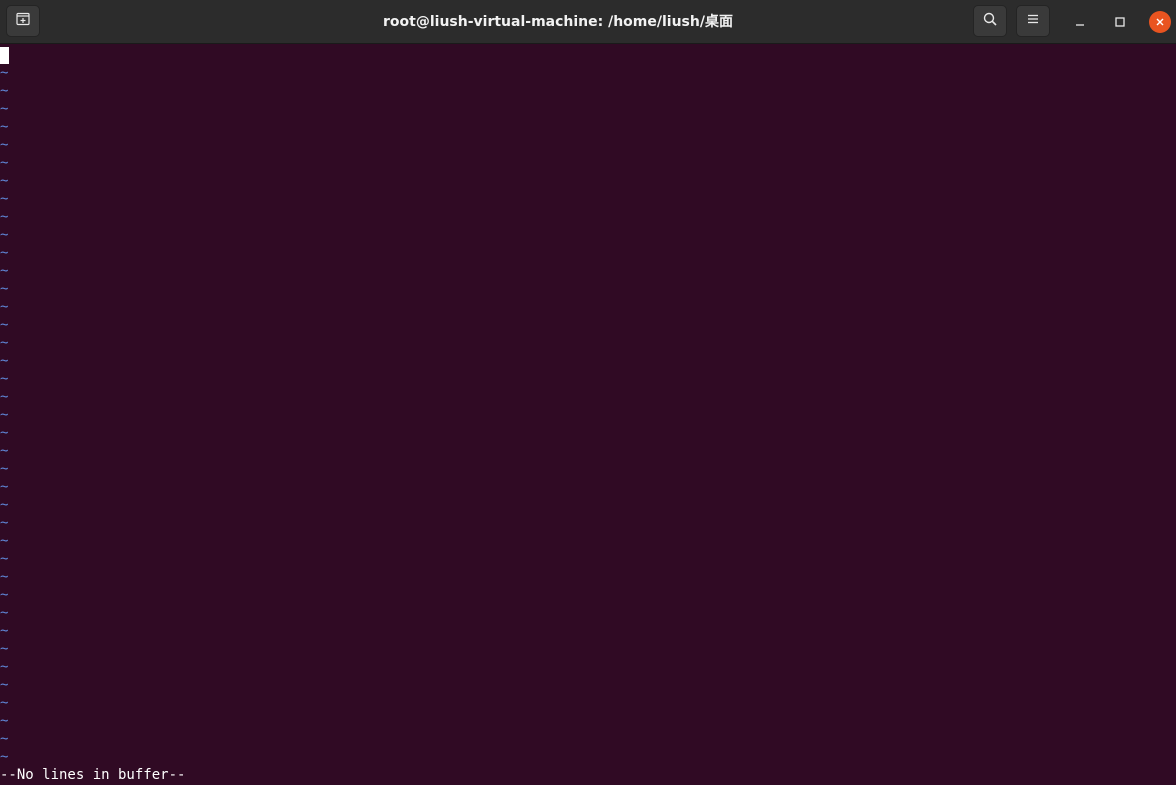 This screenshot has height=785, width=1176. I want to click on text-cursor, so click(4, 55).